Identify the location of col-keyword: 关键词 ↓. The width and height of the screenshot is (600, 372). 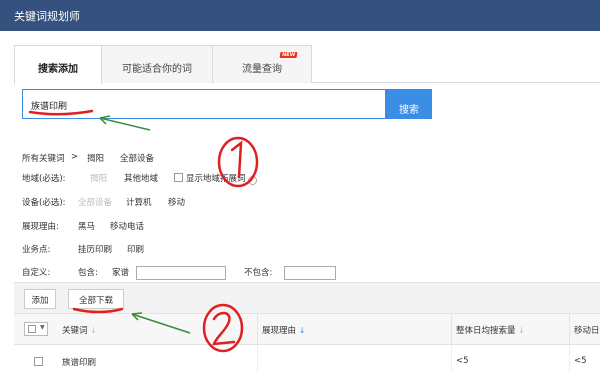
(158, 329).